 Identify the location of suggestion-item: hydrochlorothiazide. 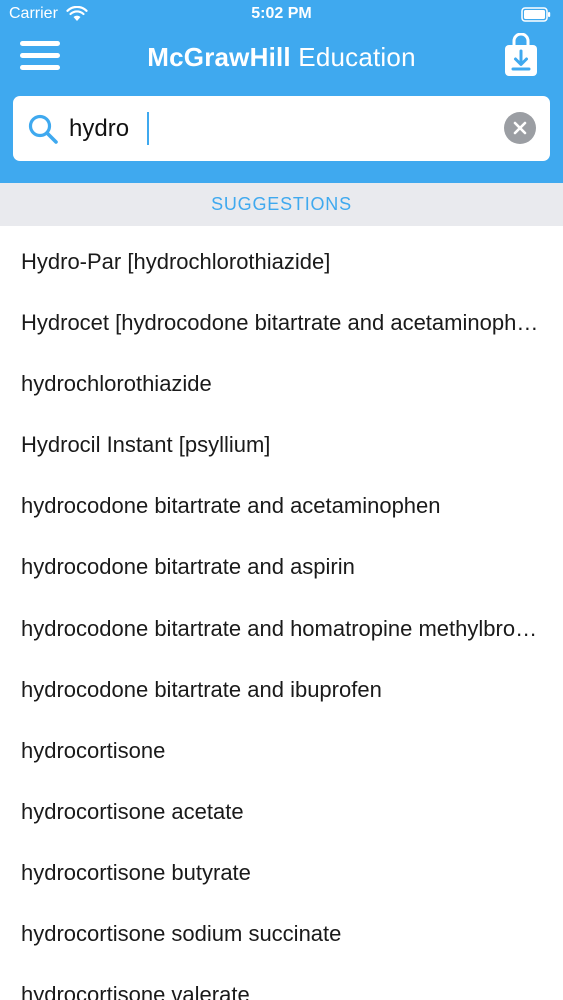
(281, 378).